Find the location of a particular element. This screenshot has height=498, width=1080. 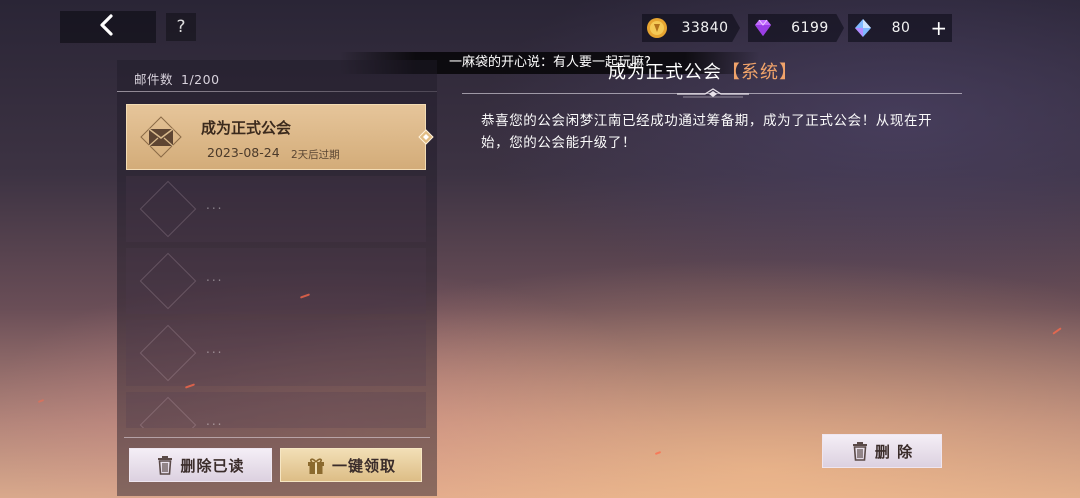

mail-item-selected: 成为正式公会 2023-08-24 2天后过期 is located at coordinates (280, 137).